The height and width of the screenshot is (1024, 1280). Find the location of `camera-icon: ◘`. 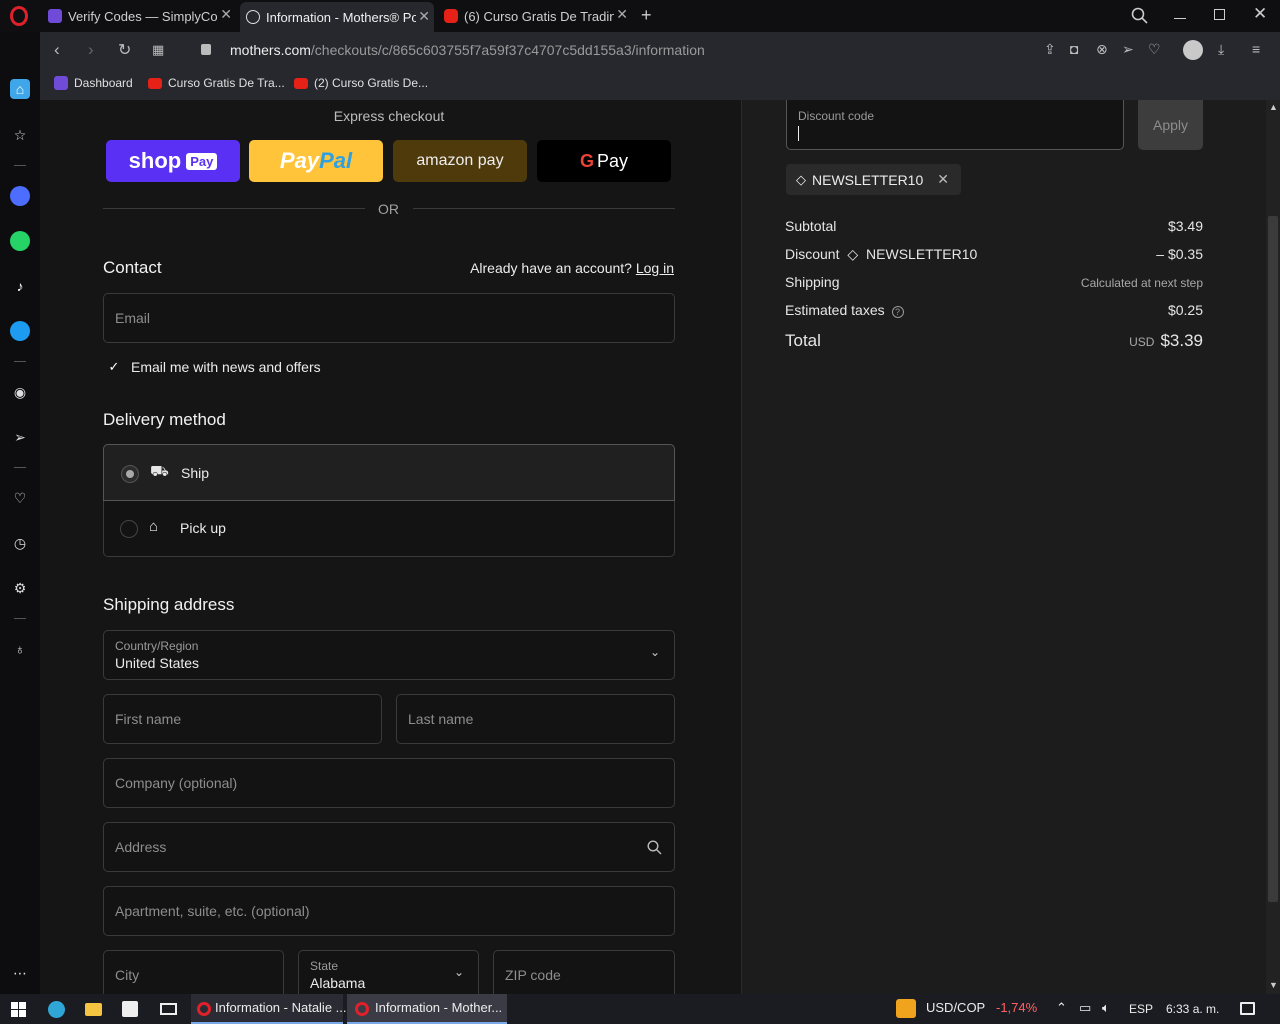

camera-icon: ◘ is located at coordinates (1074, 49).